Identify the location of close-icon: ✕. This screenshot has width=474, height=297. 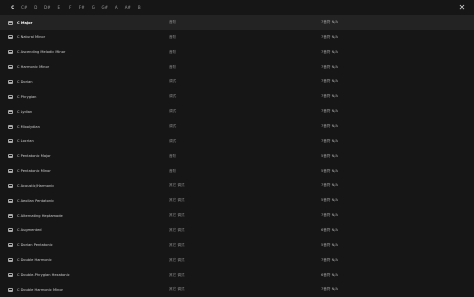
(462, 7).